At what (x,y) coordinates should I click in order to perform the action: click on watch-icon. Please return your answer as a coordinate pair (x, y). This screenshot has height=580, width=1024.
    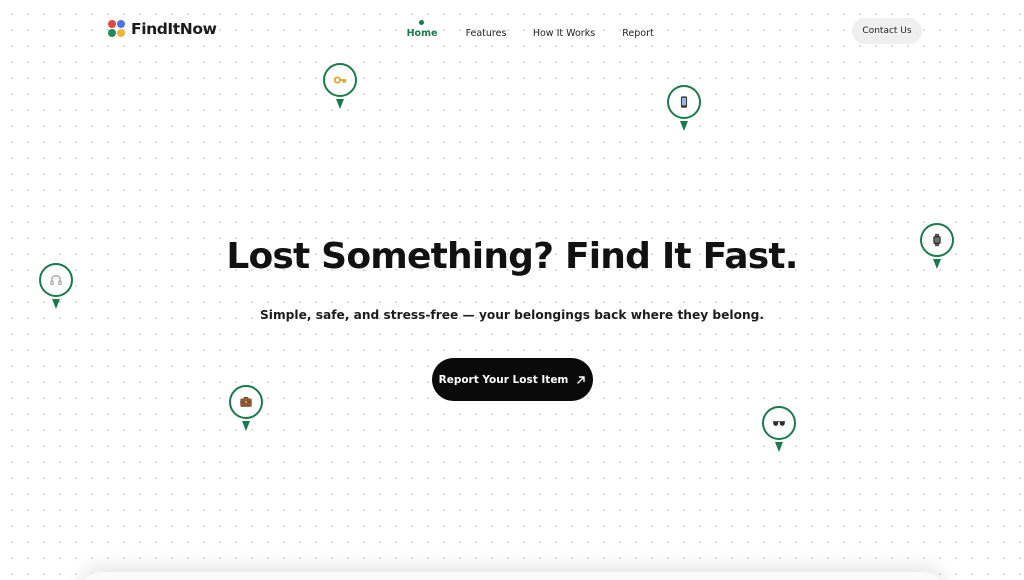
    Looking at the image, I should click on (937, 240).